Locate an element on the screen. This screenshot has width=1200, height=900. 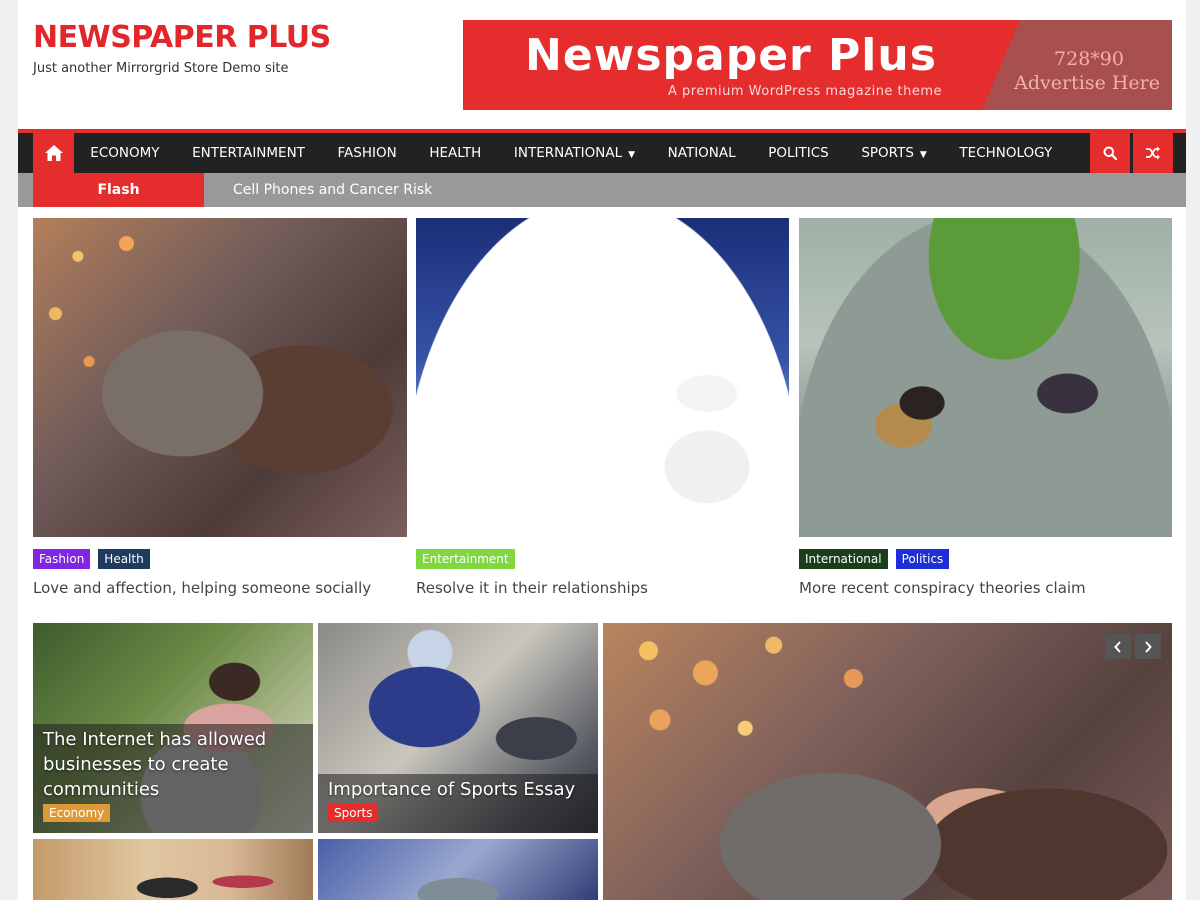
ticker-label: Flash is located at coordinates (118, 190).